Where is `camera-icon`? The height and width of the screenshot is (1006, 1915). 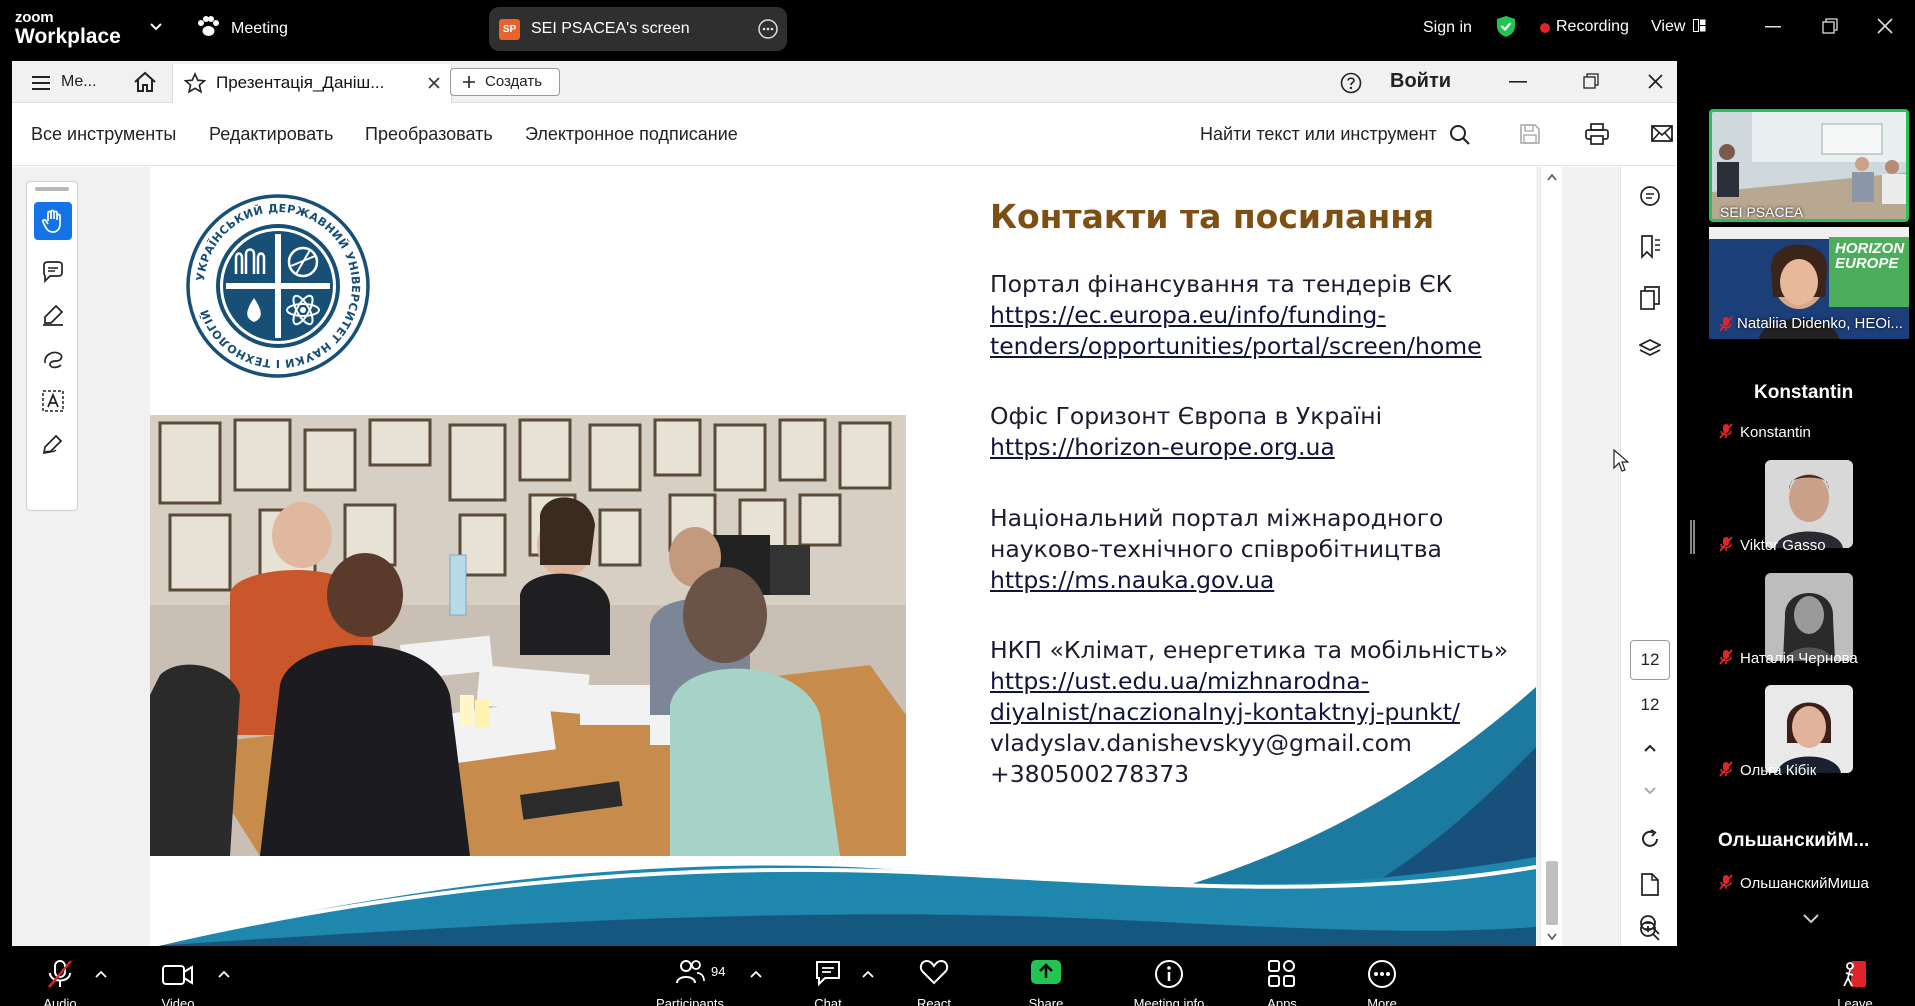
camera-icon is located at coordinates (177, 975).